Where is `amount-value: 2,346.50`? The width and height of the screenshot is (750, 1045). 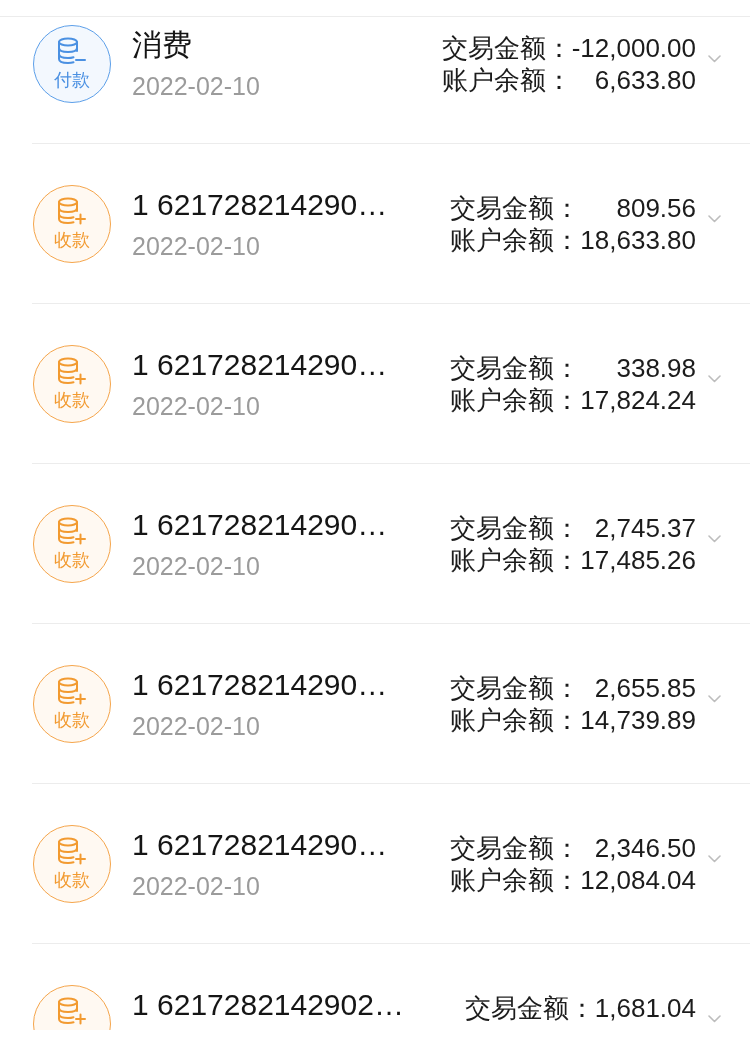 amount-value: 2,346.50 is located at coordinates (644, 848).